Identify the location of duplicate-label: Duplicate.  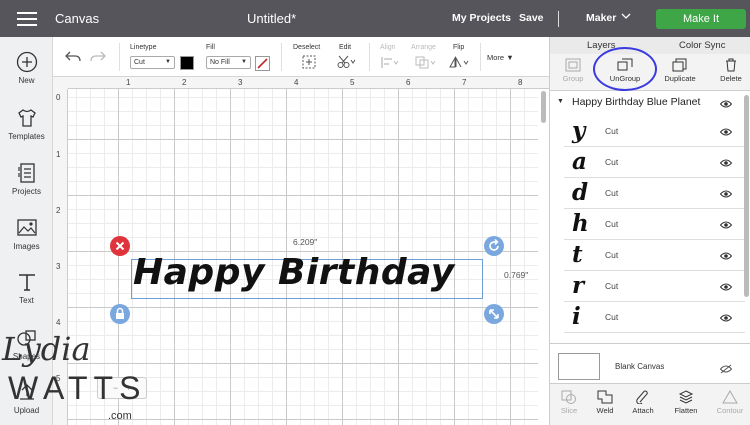
(680, 78).